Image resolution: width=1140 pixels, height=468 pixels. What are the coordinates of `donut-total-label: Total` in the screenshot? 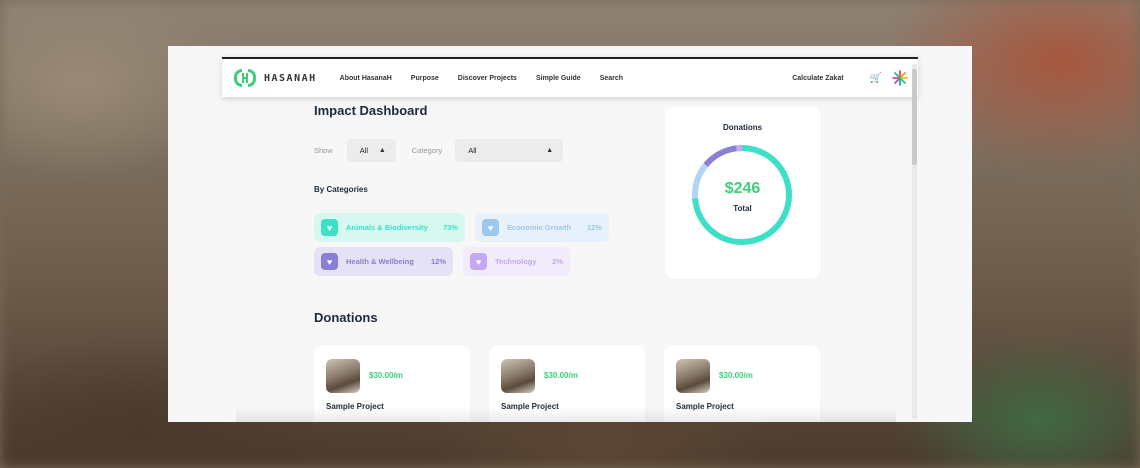 It's located at (742, 208).